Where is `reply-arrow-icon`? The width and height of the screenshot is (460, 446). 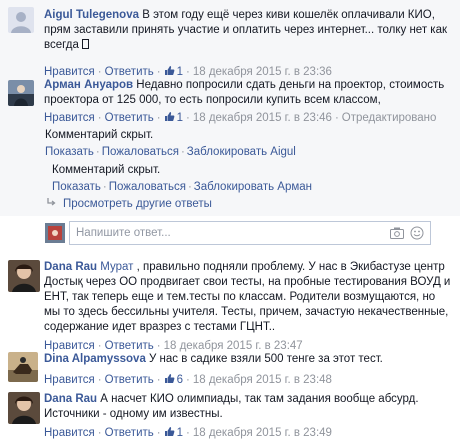
reply-arrow-icon is located at coordinates (51, 202).